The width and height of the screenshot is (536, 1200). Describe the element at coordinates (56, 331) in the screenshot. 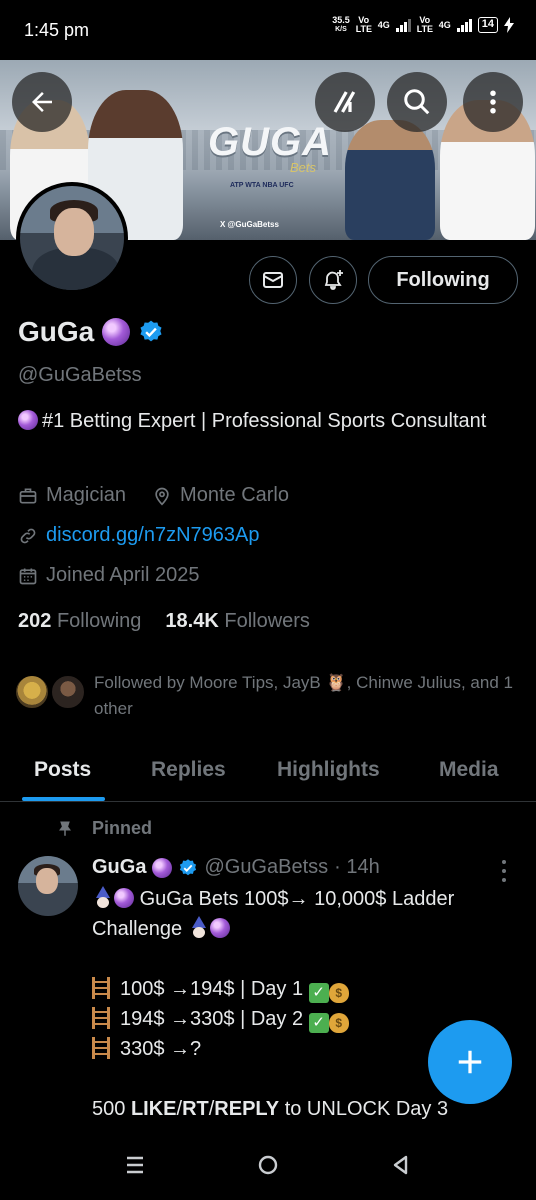

I see `display-name: GuGa` at that location.